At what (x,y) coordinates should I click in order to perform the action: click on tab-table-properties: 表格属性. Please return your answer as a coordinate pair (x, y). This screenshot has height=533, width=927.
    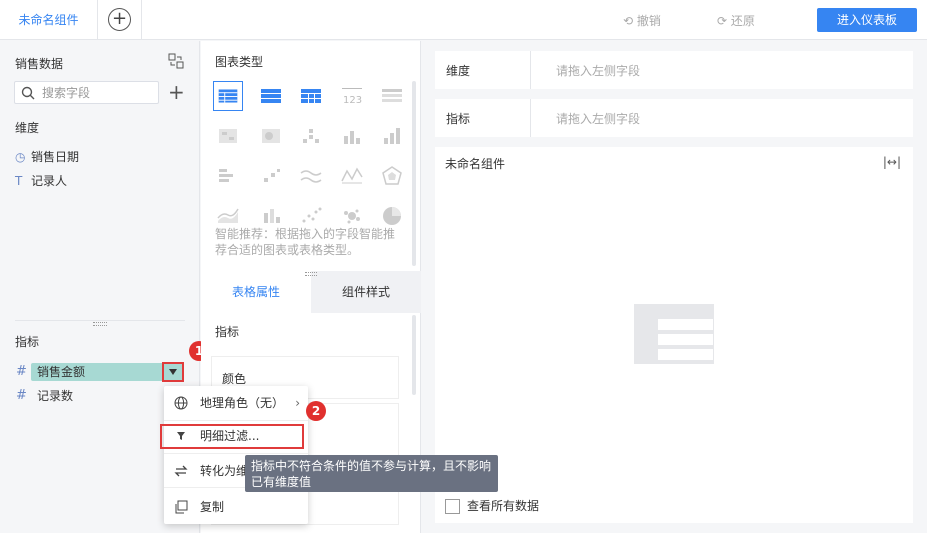
    Looking at the image, I should click on (256, 292).